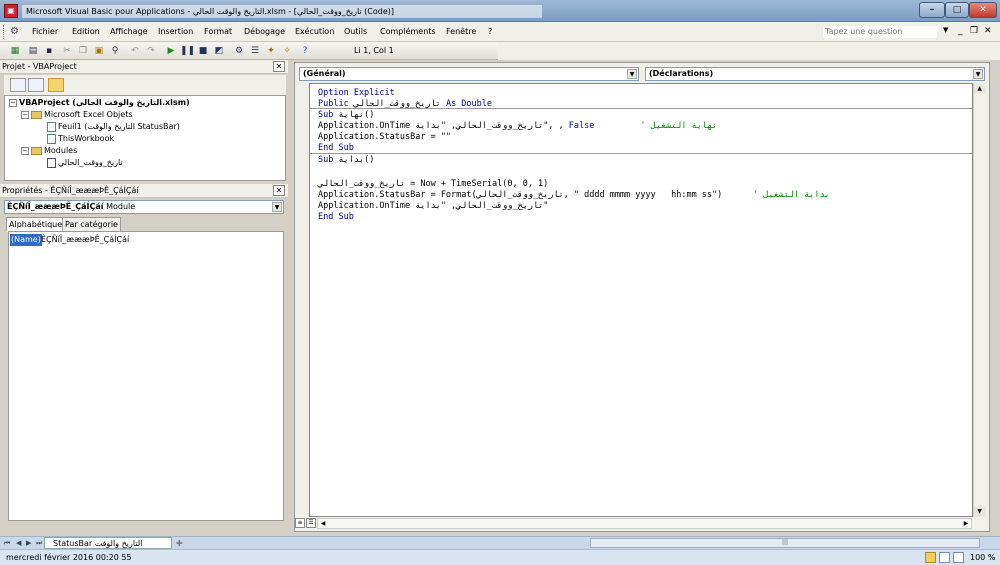  Describe the element at coordinates (957, 10) in the screenshot. I see `maximize-button: □` at that location.